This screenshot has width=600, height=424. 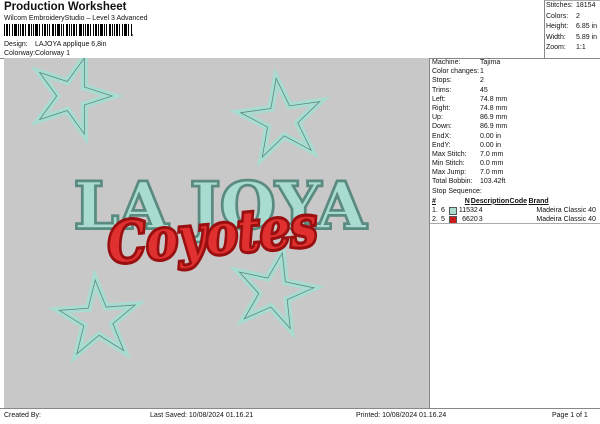 I want to click on row-num: 1., so click(x=435, y=210).